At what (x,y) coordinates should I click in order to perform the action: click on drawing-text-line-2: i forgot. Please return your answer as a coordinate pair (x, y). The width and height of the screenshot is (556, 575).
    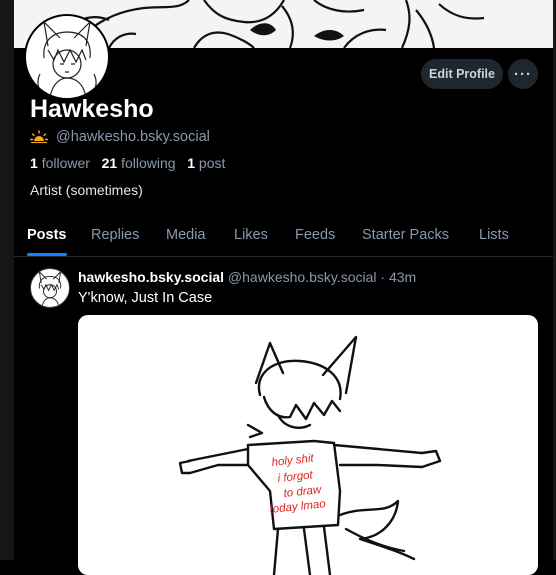
    Looking at the image, I should click on (295, 477).